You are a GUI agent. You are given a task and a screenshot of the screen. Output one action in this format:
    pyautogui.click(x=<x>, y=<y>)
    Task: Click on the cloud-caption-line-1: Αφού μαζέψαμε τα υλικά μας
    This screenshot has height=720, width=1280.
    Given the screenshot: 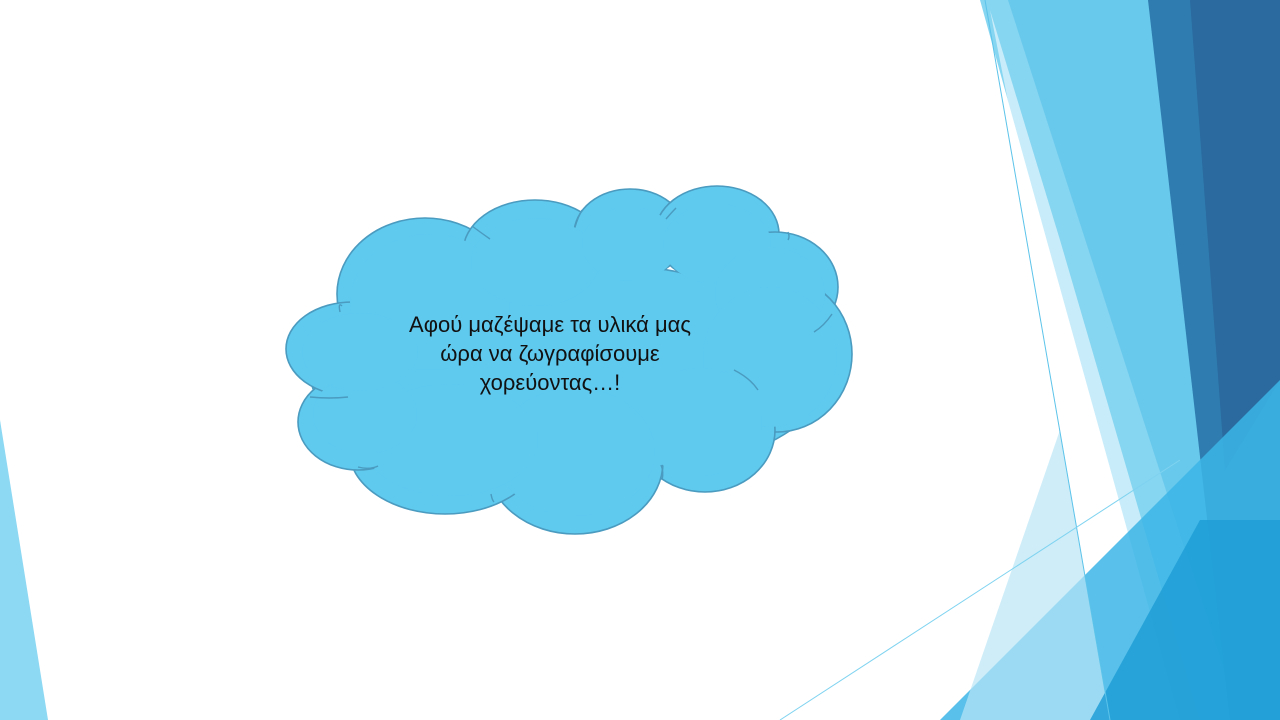 What is the action you would take?
    pyautogui.click(x=550, y=324)
    